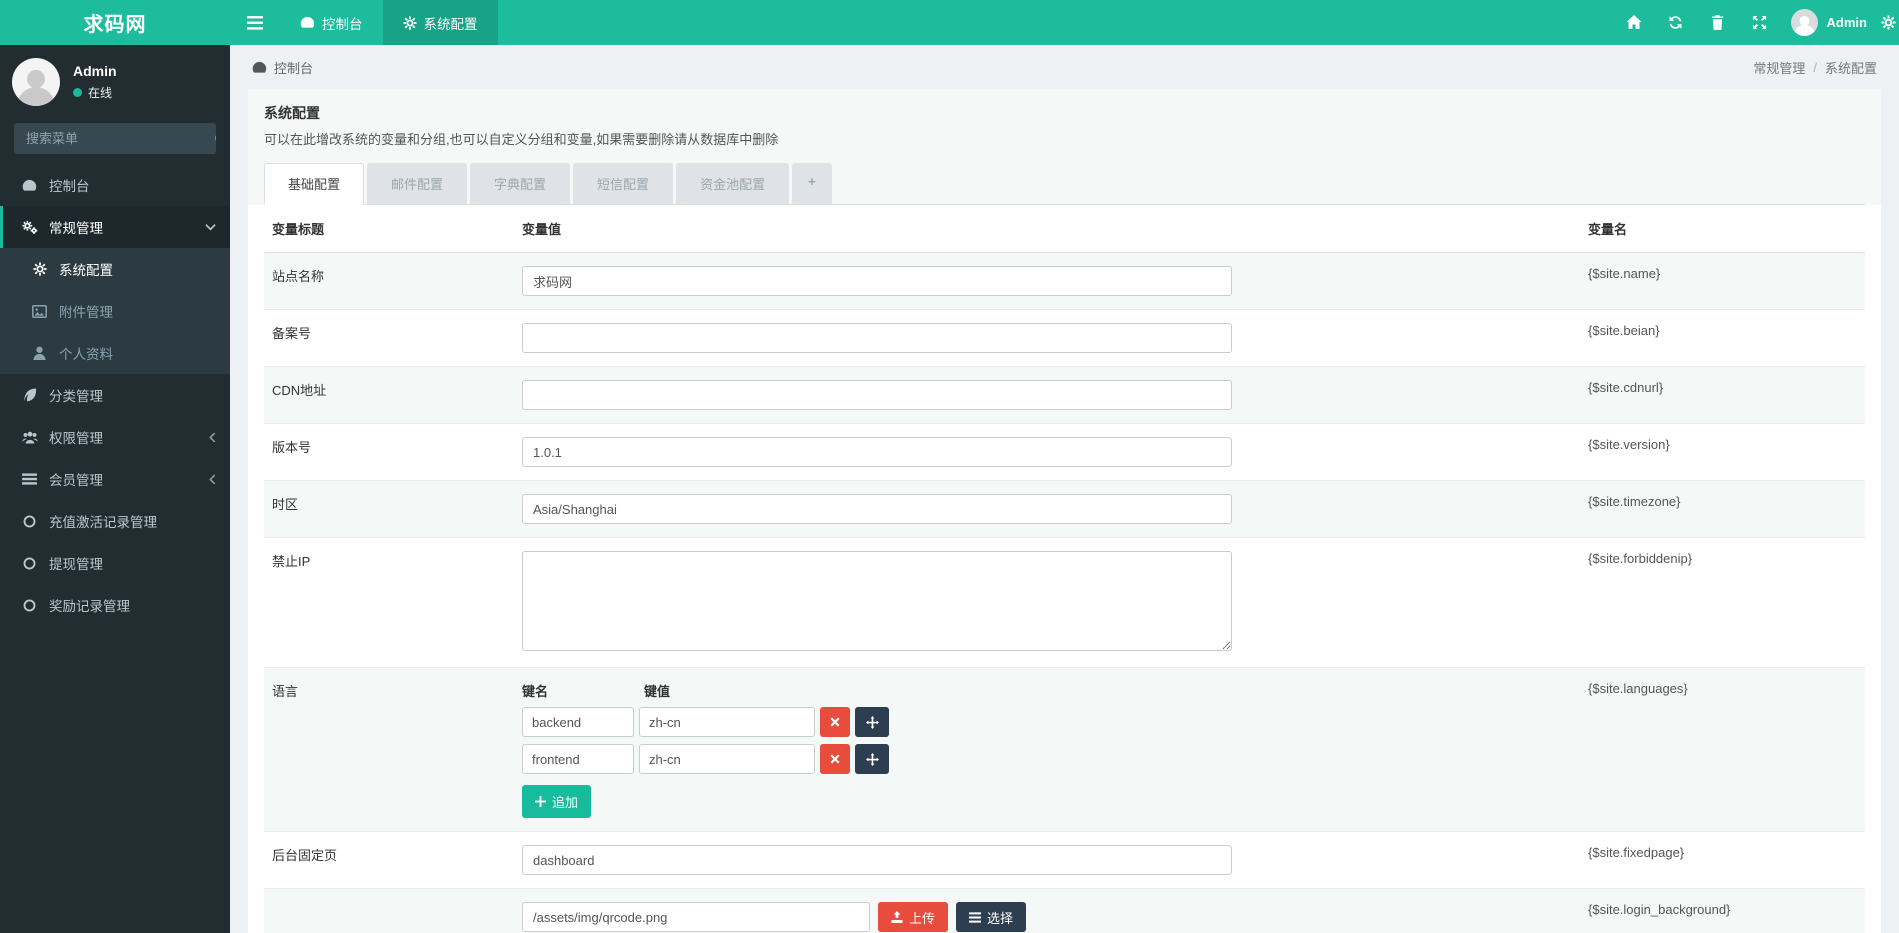 This screenshot has width=1899, height=933. I want to click on leaf-icon, so click(29, 395).